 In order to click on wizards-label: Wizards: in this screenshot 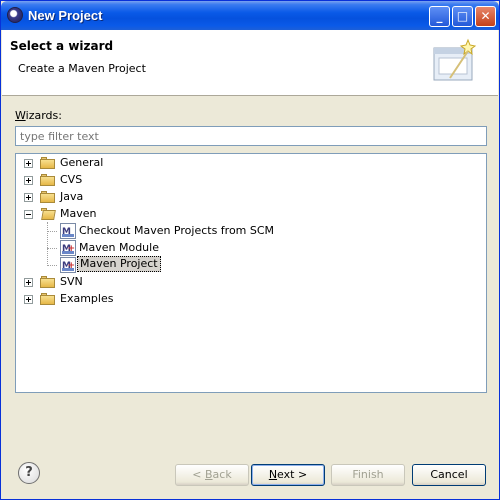, I will do `click(38, 115)`.